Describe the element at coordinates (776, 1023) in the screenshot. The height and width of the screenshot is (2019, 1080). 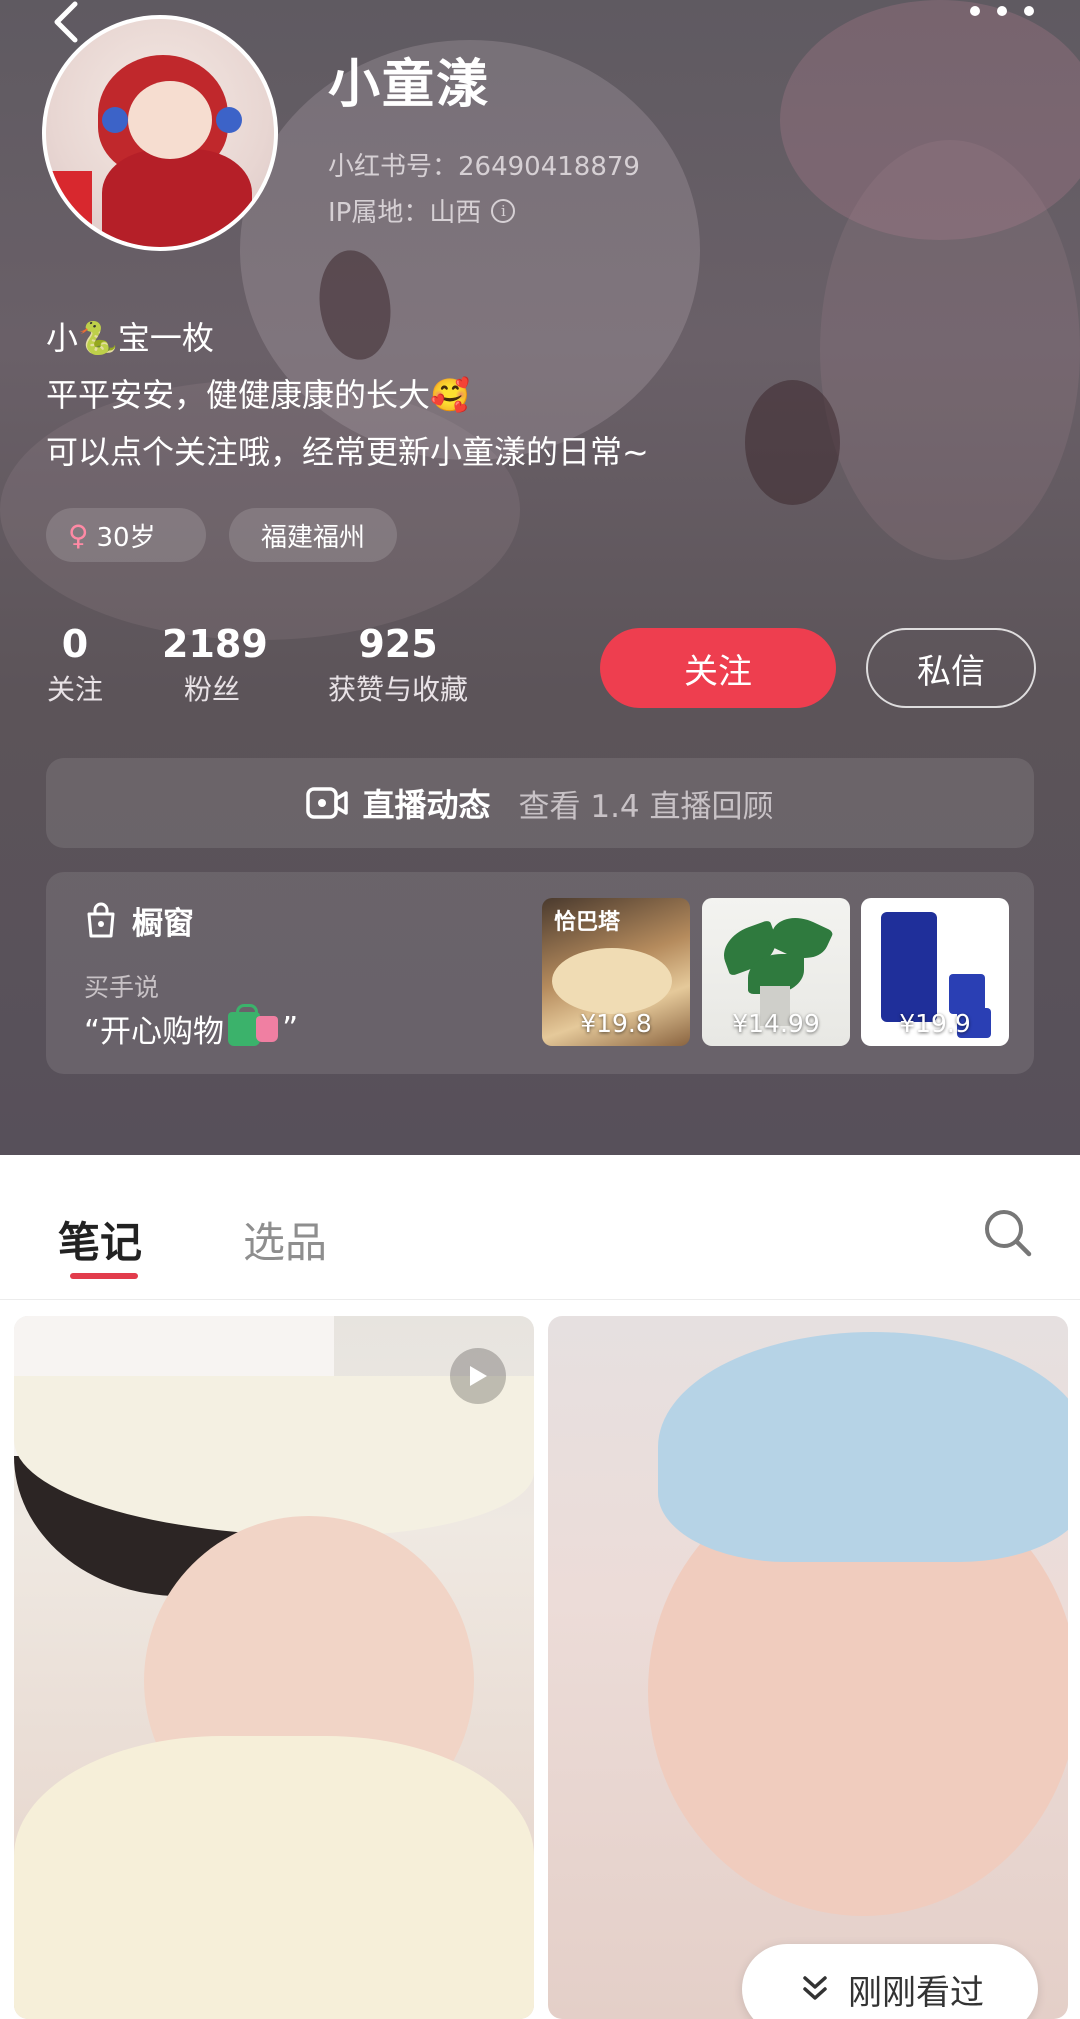
I see `product-price: ¥14.99` at that location.